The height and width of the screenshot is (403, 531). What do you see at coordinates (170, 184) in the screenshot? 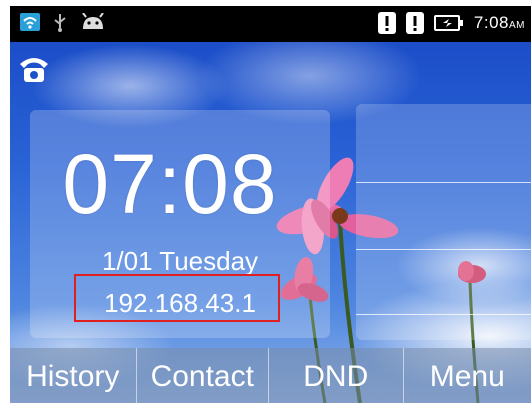
I see `clock-time: 07:08` at bounding box center [170, 184].